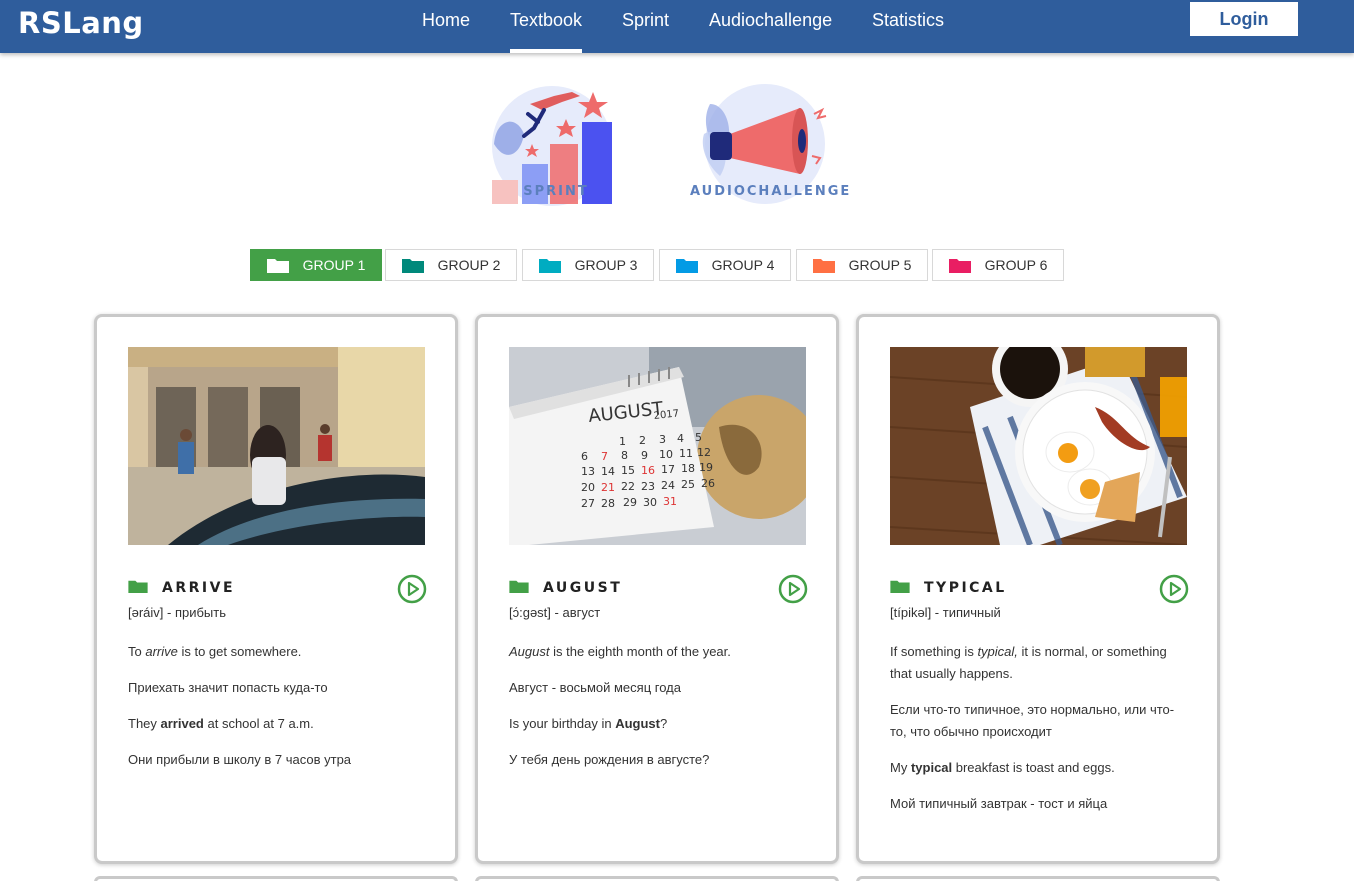 Image resolution: width=1354 pixels, height=881 pixels. What do you see at coordinates (215, 651) in the screenshot?
I see `meaning-text: To arrive is to get somewhere.` at bounding box center [215, 651].